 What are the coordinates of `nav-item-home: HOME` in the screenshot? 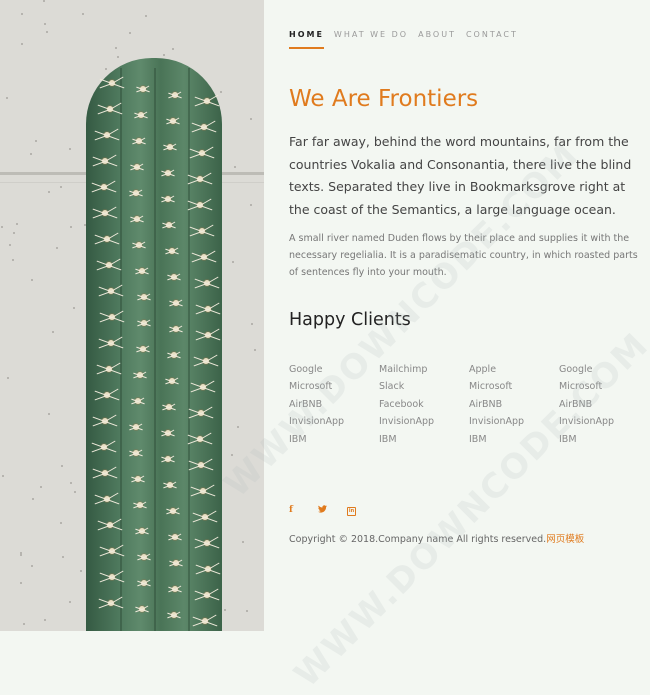 It's located at (306, 39).